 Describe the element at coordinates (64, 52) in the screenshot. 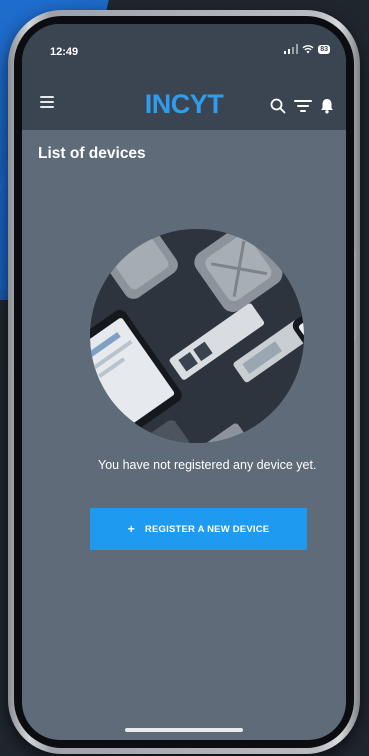

I see `status-time: 12:49` at that location.